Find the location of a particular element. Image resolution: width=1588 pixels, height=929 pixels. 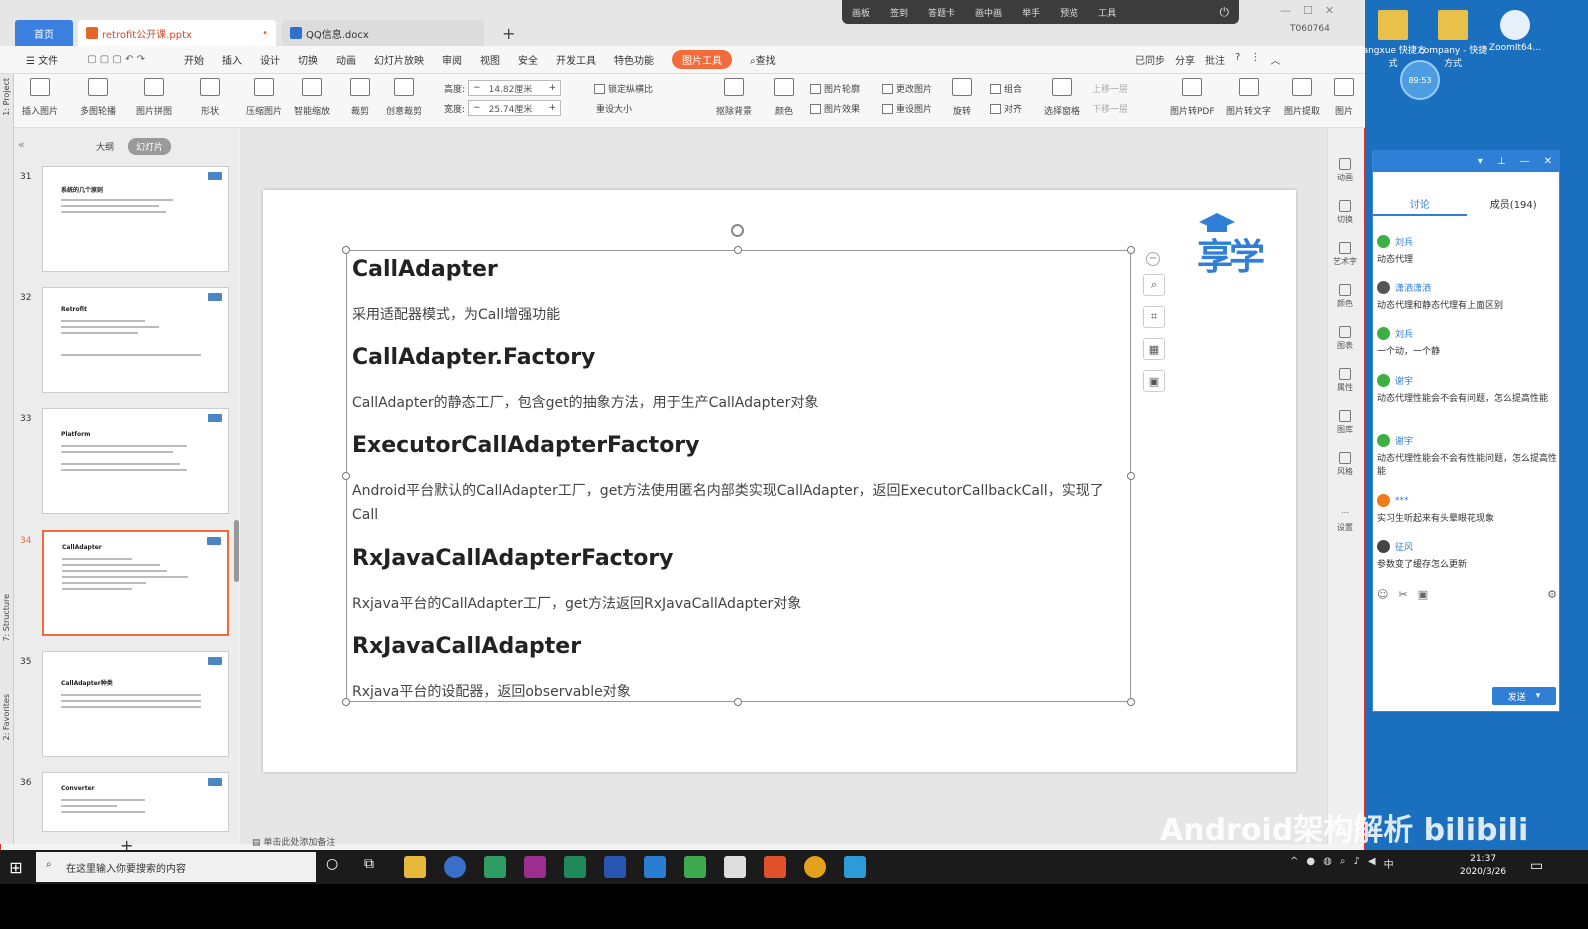

pic-outline-button: 图片轮廓 is located at coordinates (835, 88).